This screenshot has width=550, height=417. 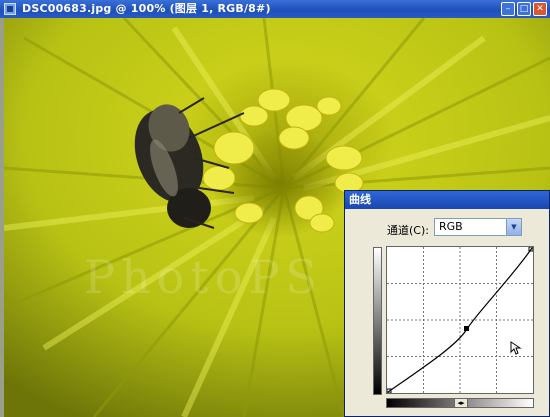 I want to click on toggle-arrows-icon: ◂▸, so click(x=461, y=403).